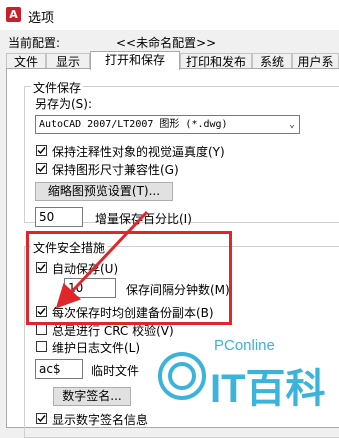 The image size is (339, 438). I want to click on pconline-logo-icon: PConline IT百科, so click(242, 374).